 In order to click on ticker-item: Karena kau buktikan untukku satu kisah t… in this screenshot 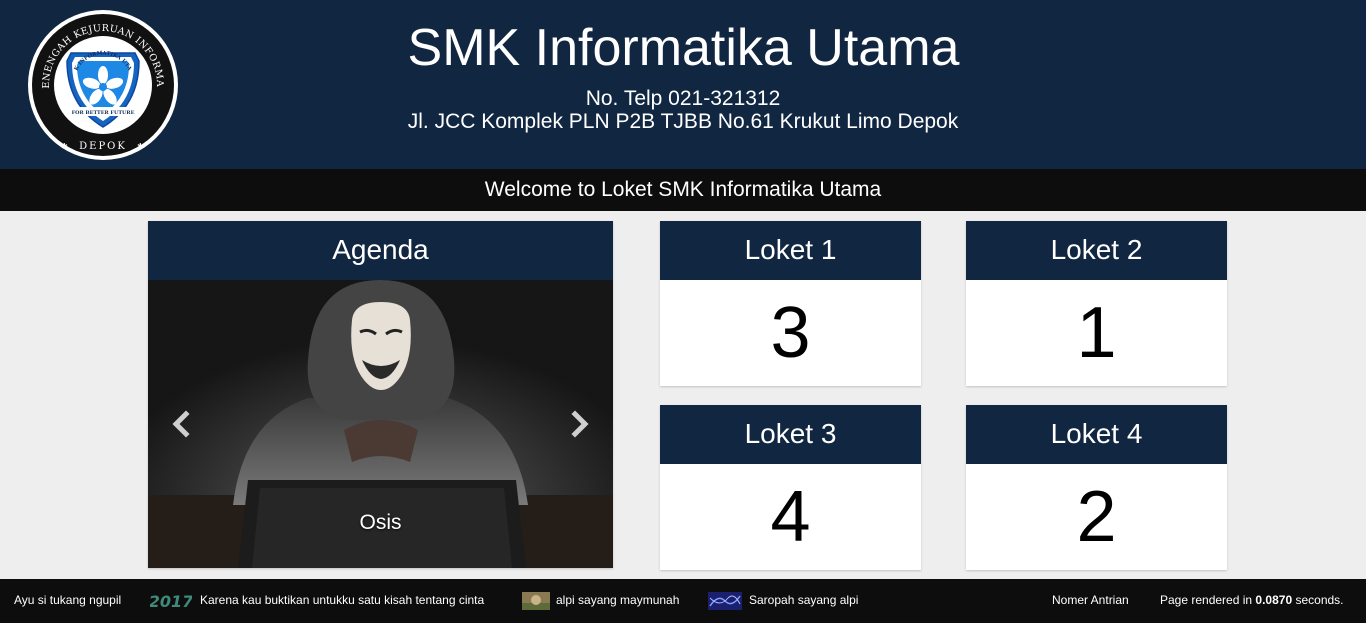, I will do `click(342, 600)`.